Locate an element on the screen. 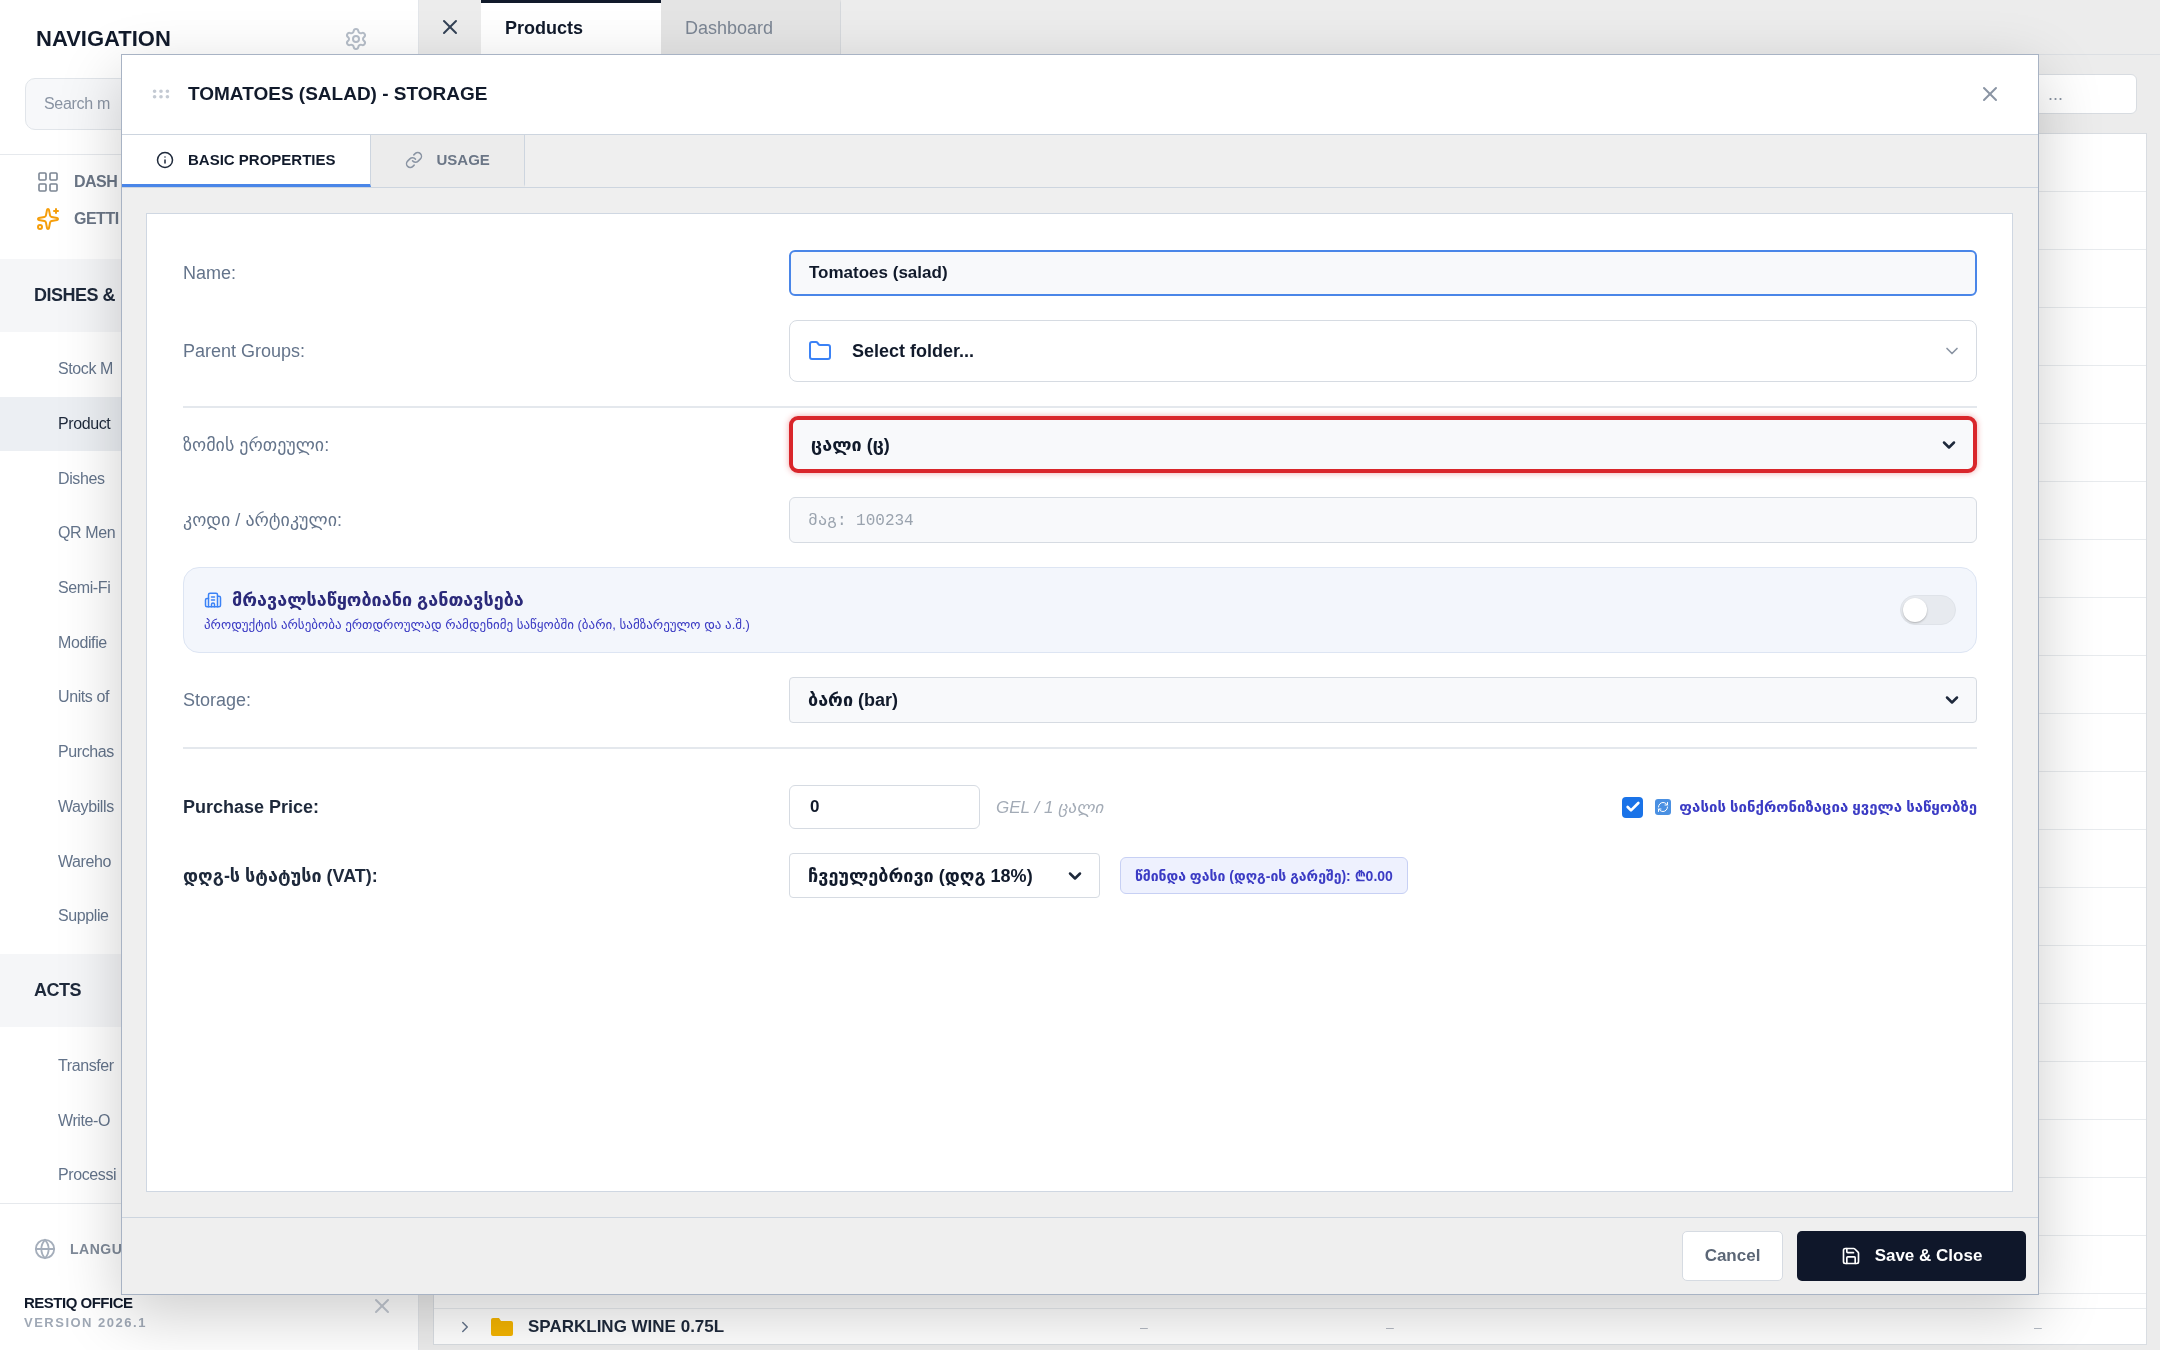 The image size is (2160, 1350). field-label: Parent Groups: is located at coordinates (245, 351).